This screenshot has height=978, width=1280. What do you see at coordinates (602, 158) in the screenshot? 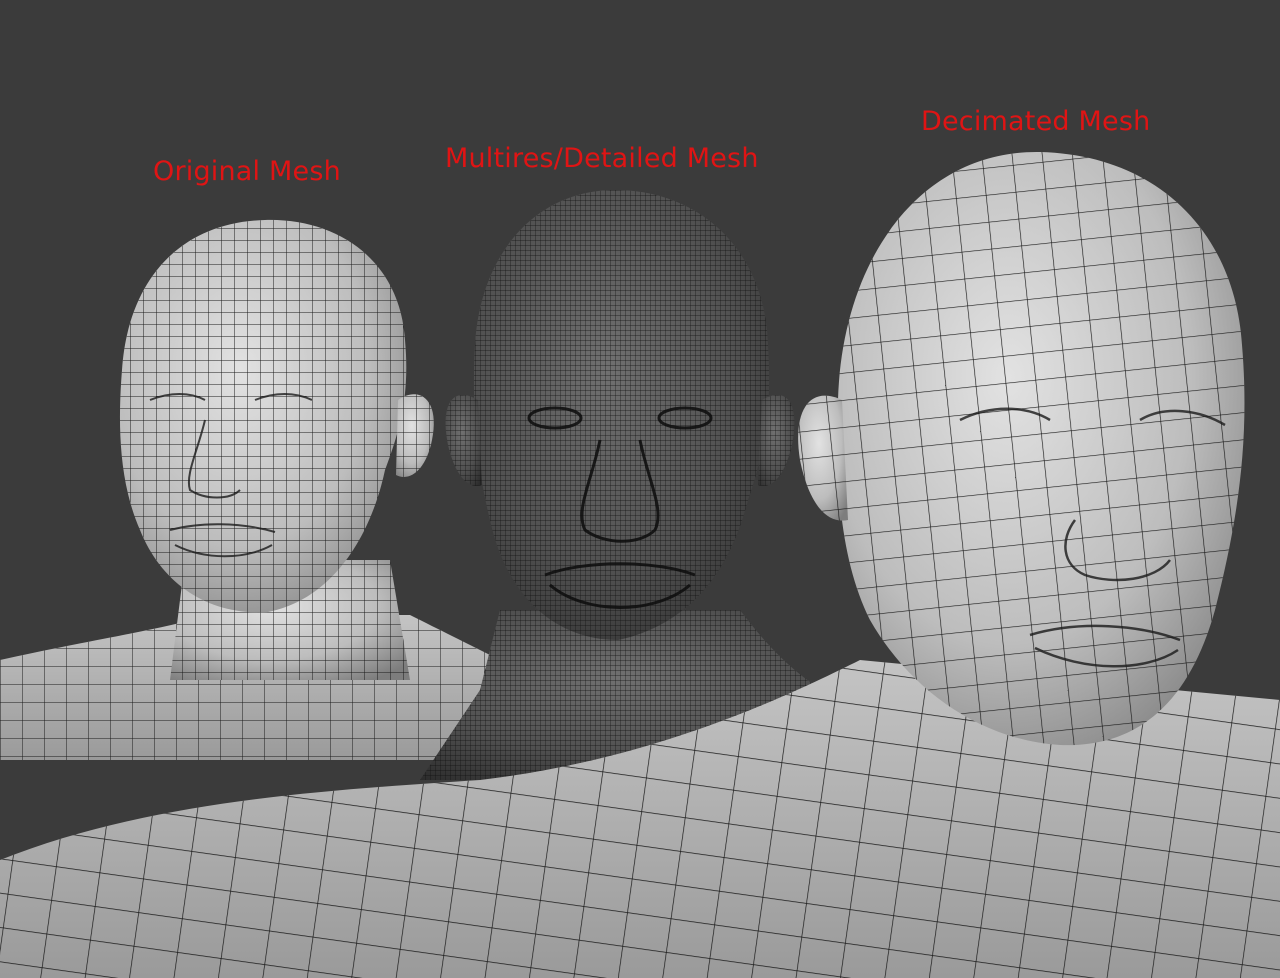
I see `label-multires-mesh: Multires/Detailed Mesh` at bounding box center [602, 158].